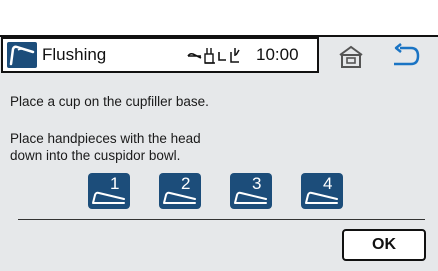  What do you see at coordinates (186, 183) in the screenshot?
I see `handpiece-number: 2` at bounding box center [186, 183].